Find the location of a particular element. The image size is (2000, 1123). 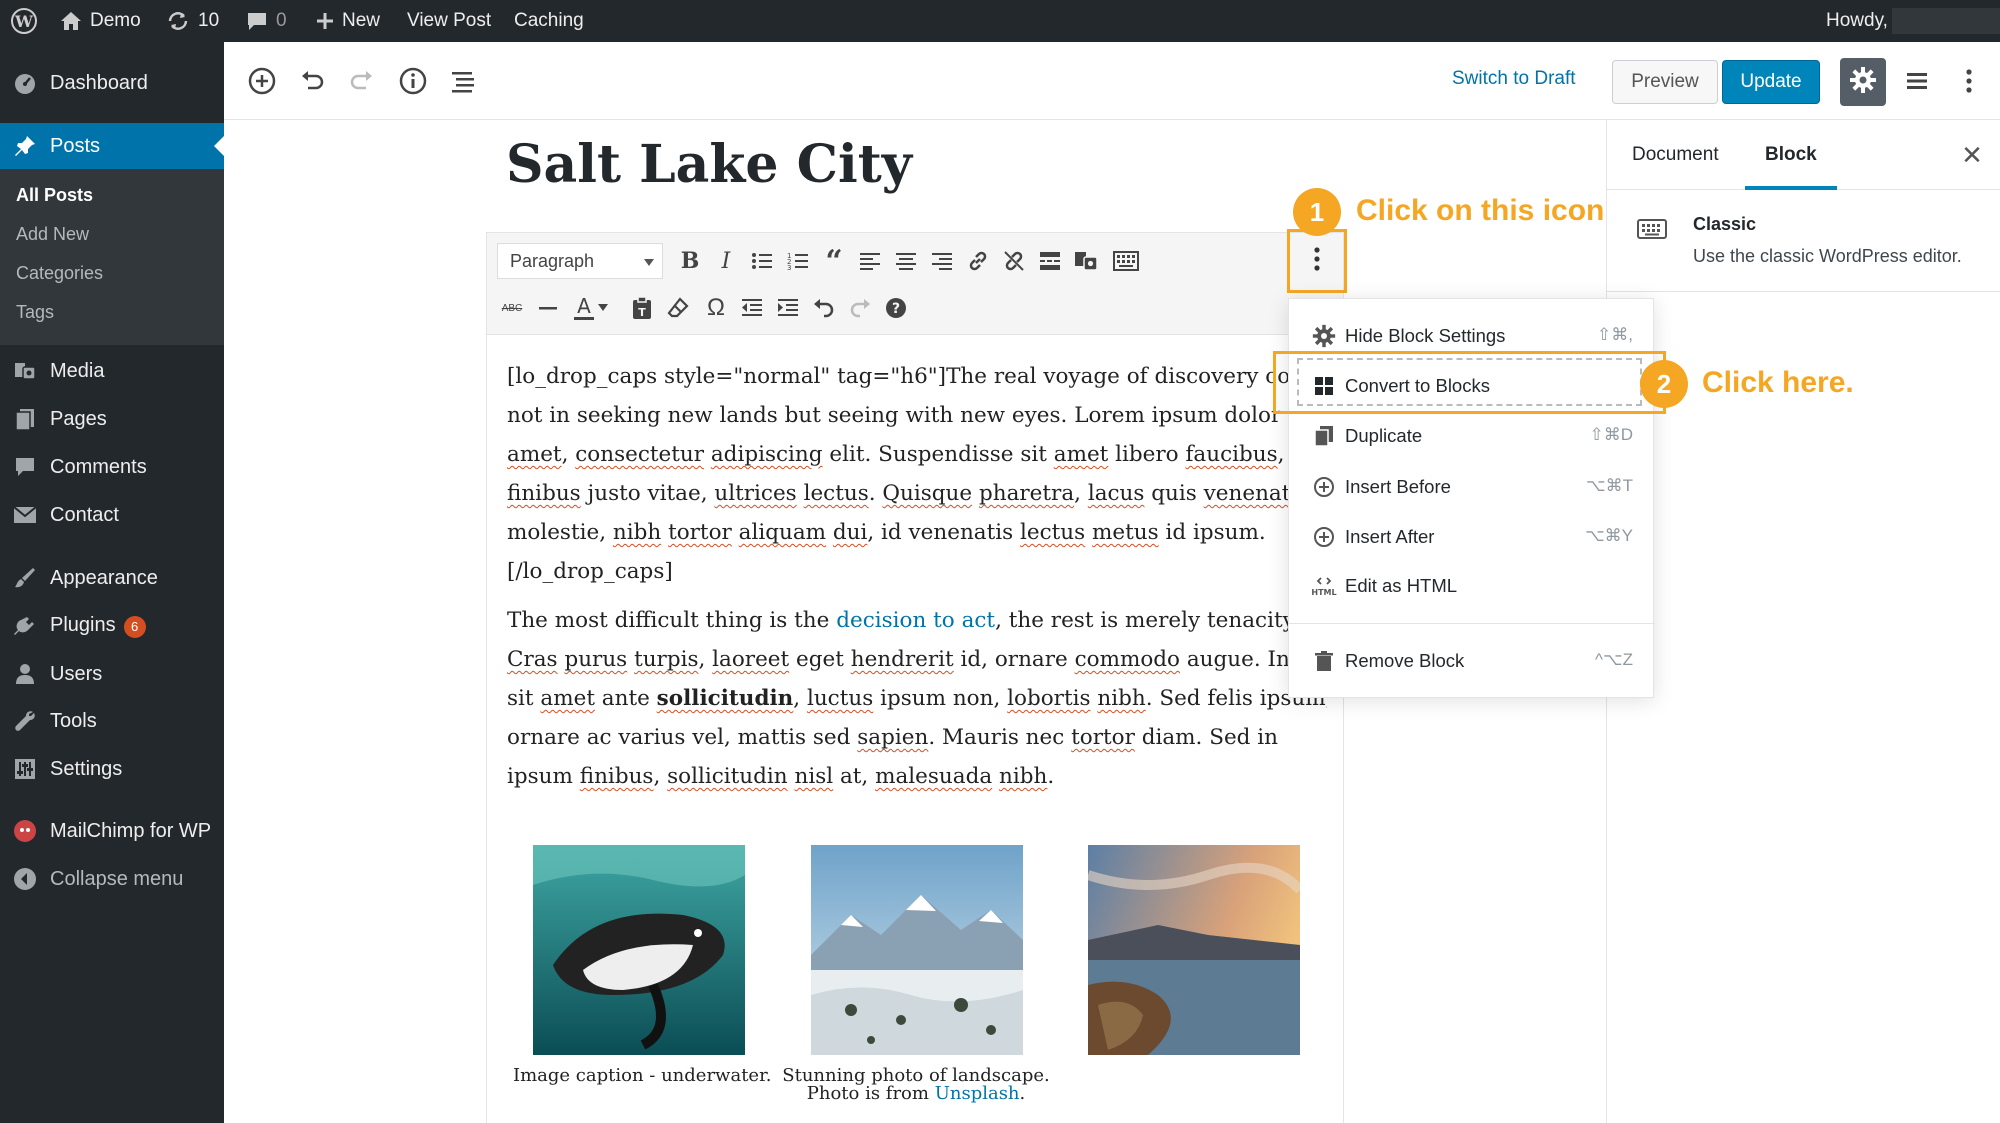

p1-line5-a: molestie, is located at coordinates (560, 532).